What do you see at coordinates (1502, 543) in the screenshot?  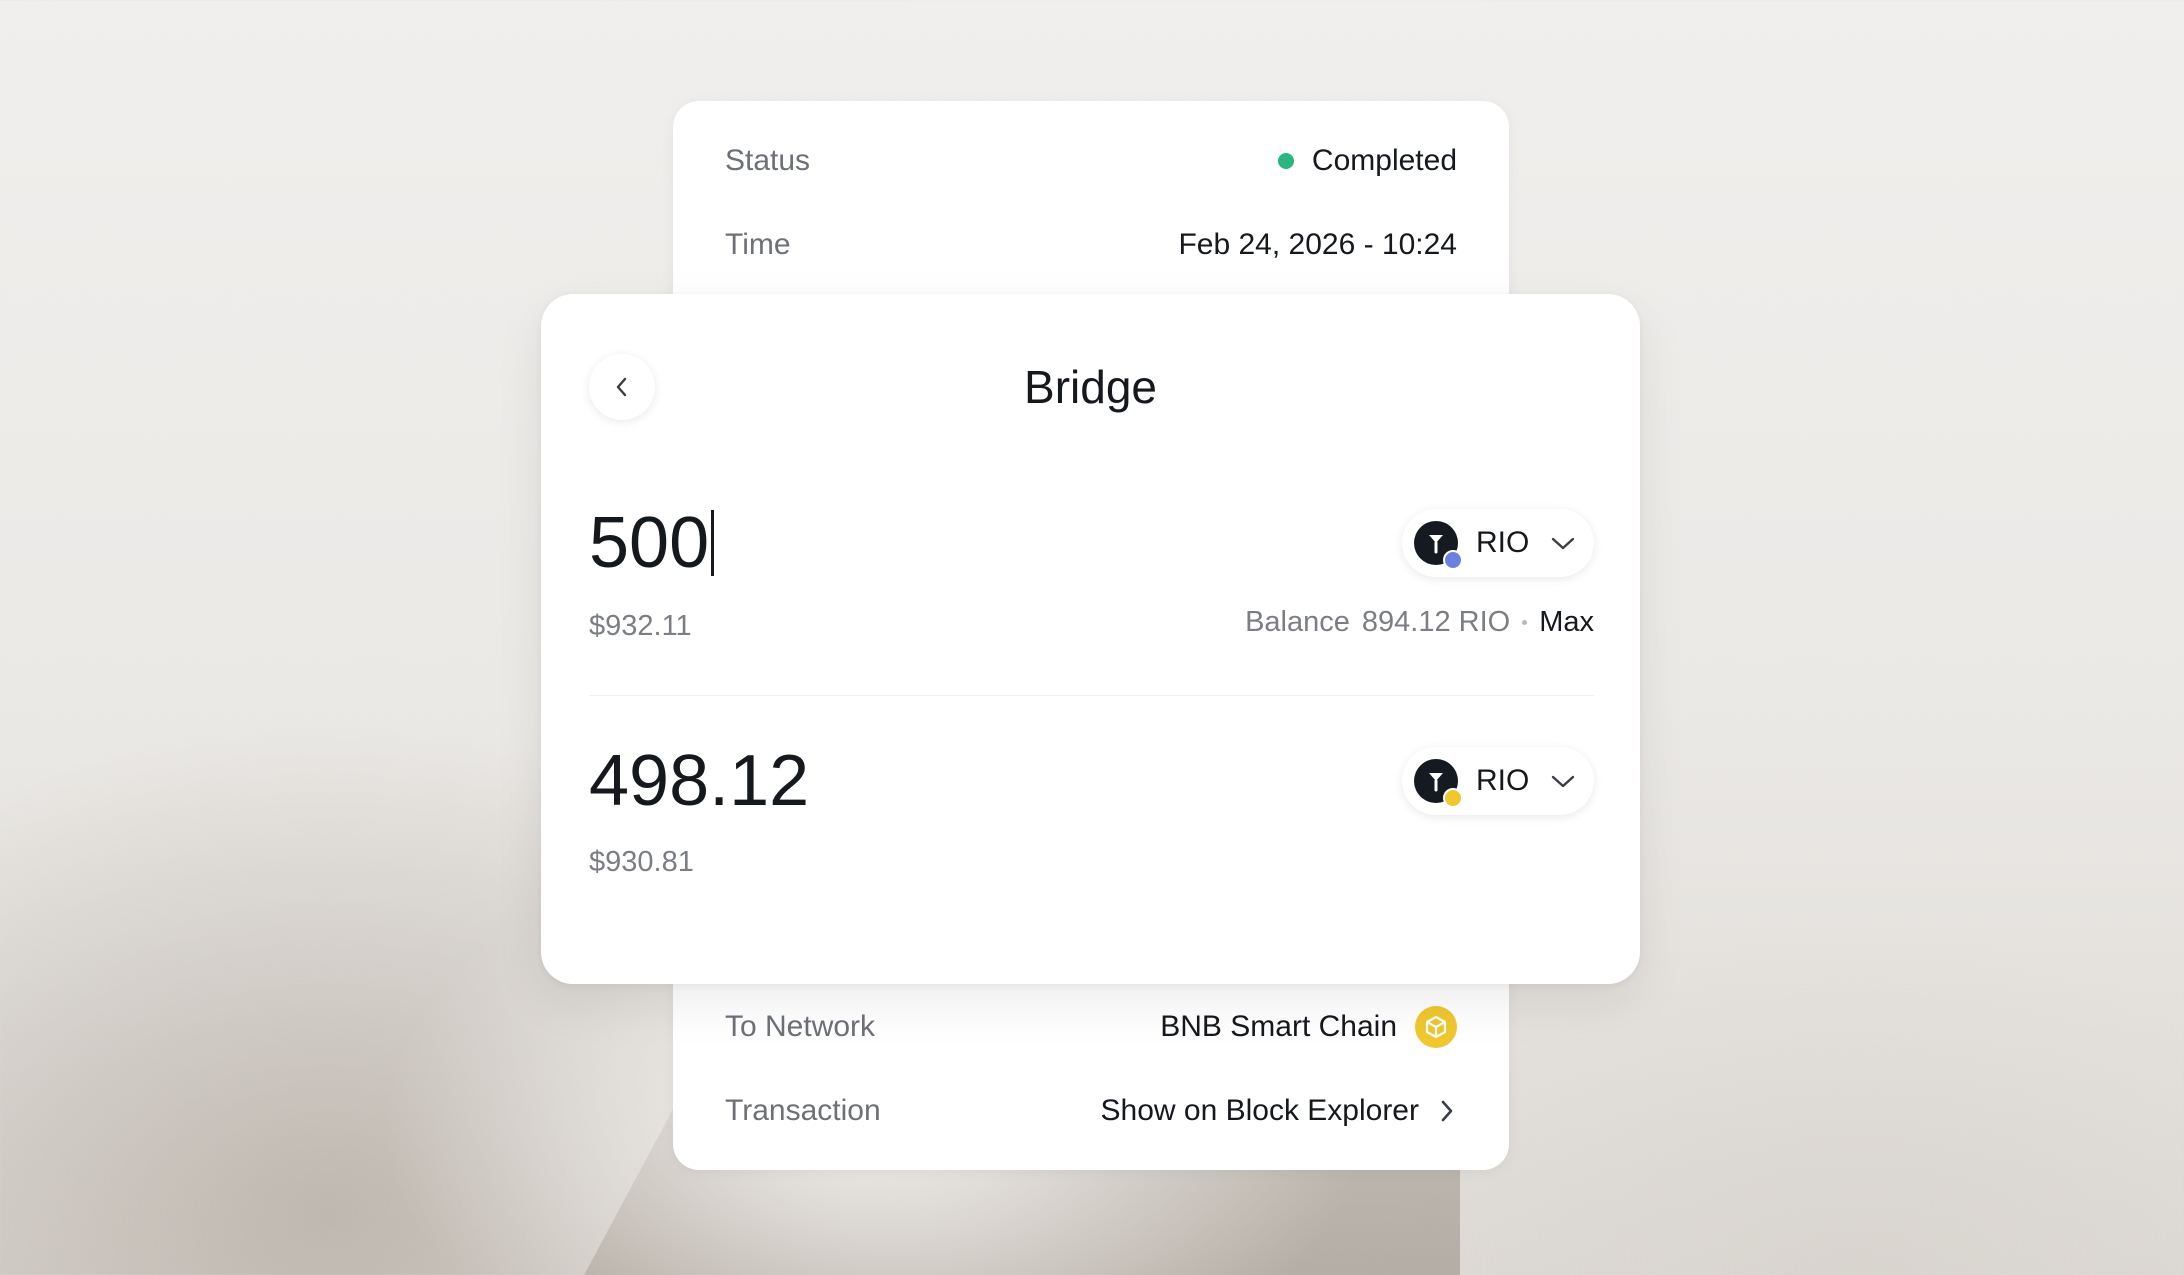 I see `from-token-label: RIO` at bounding box center [1502, 543].